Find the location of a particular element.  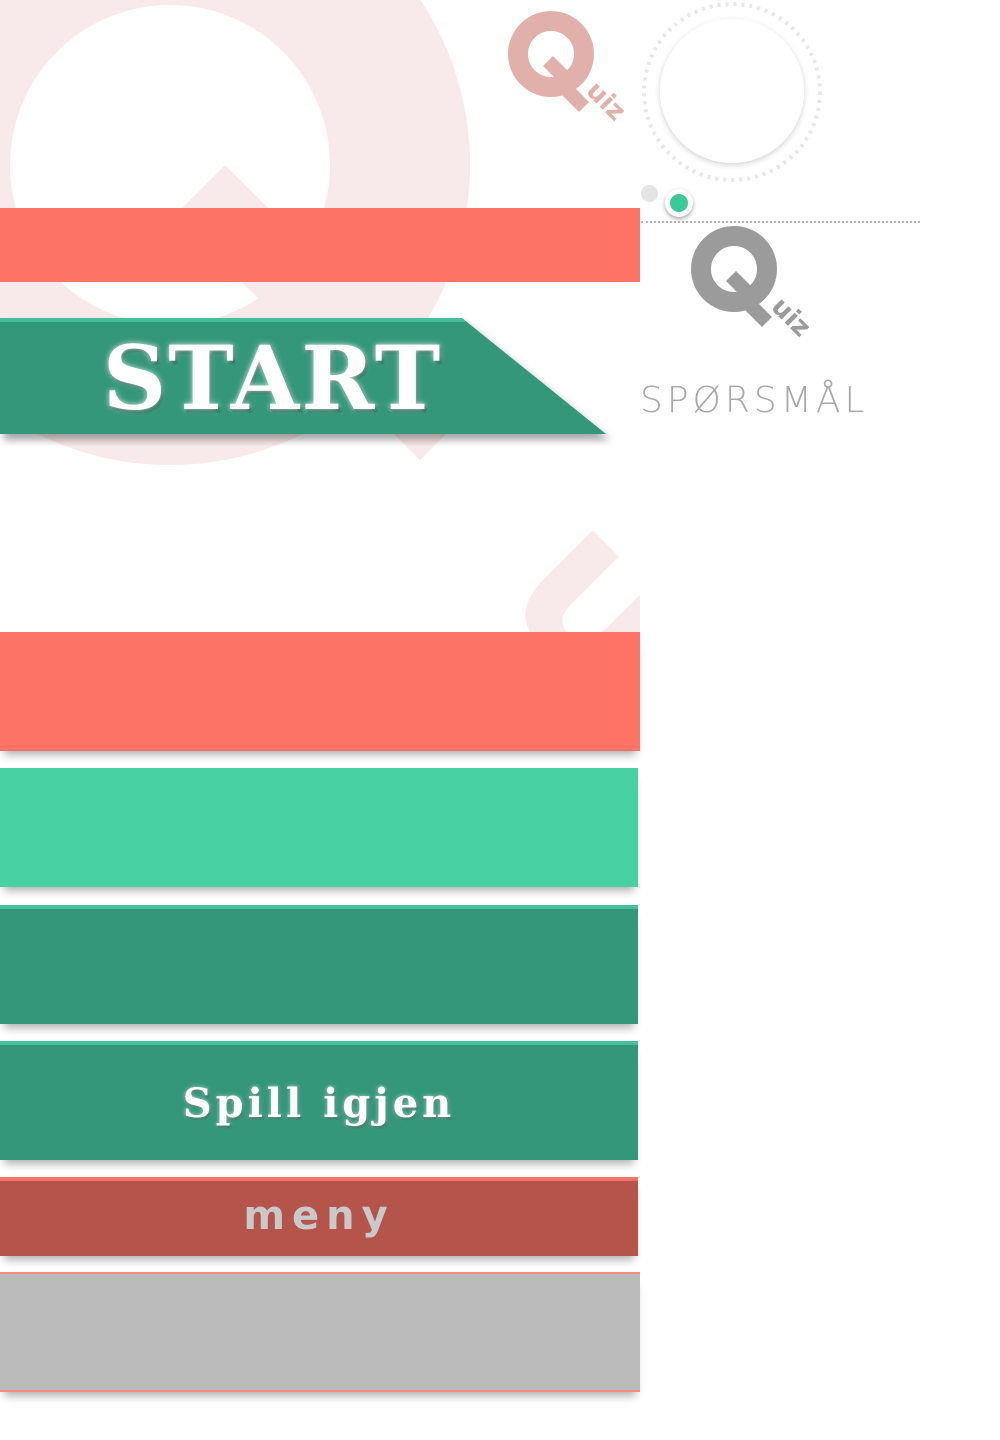

menu-button: meny is located at coordinates (319, 1216).